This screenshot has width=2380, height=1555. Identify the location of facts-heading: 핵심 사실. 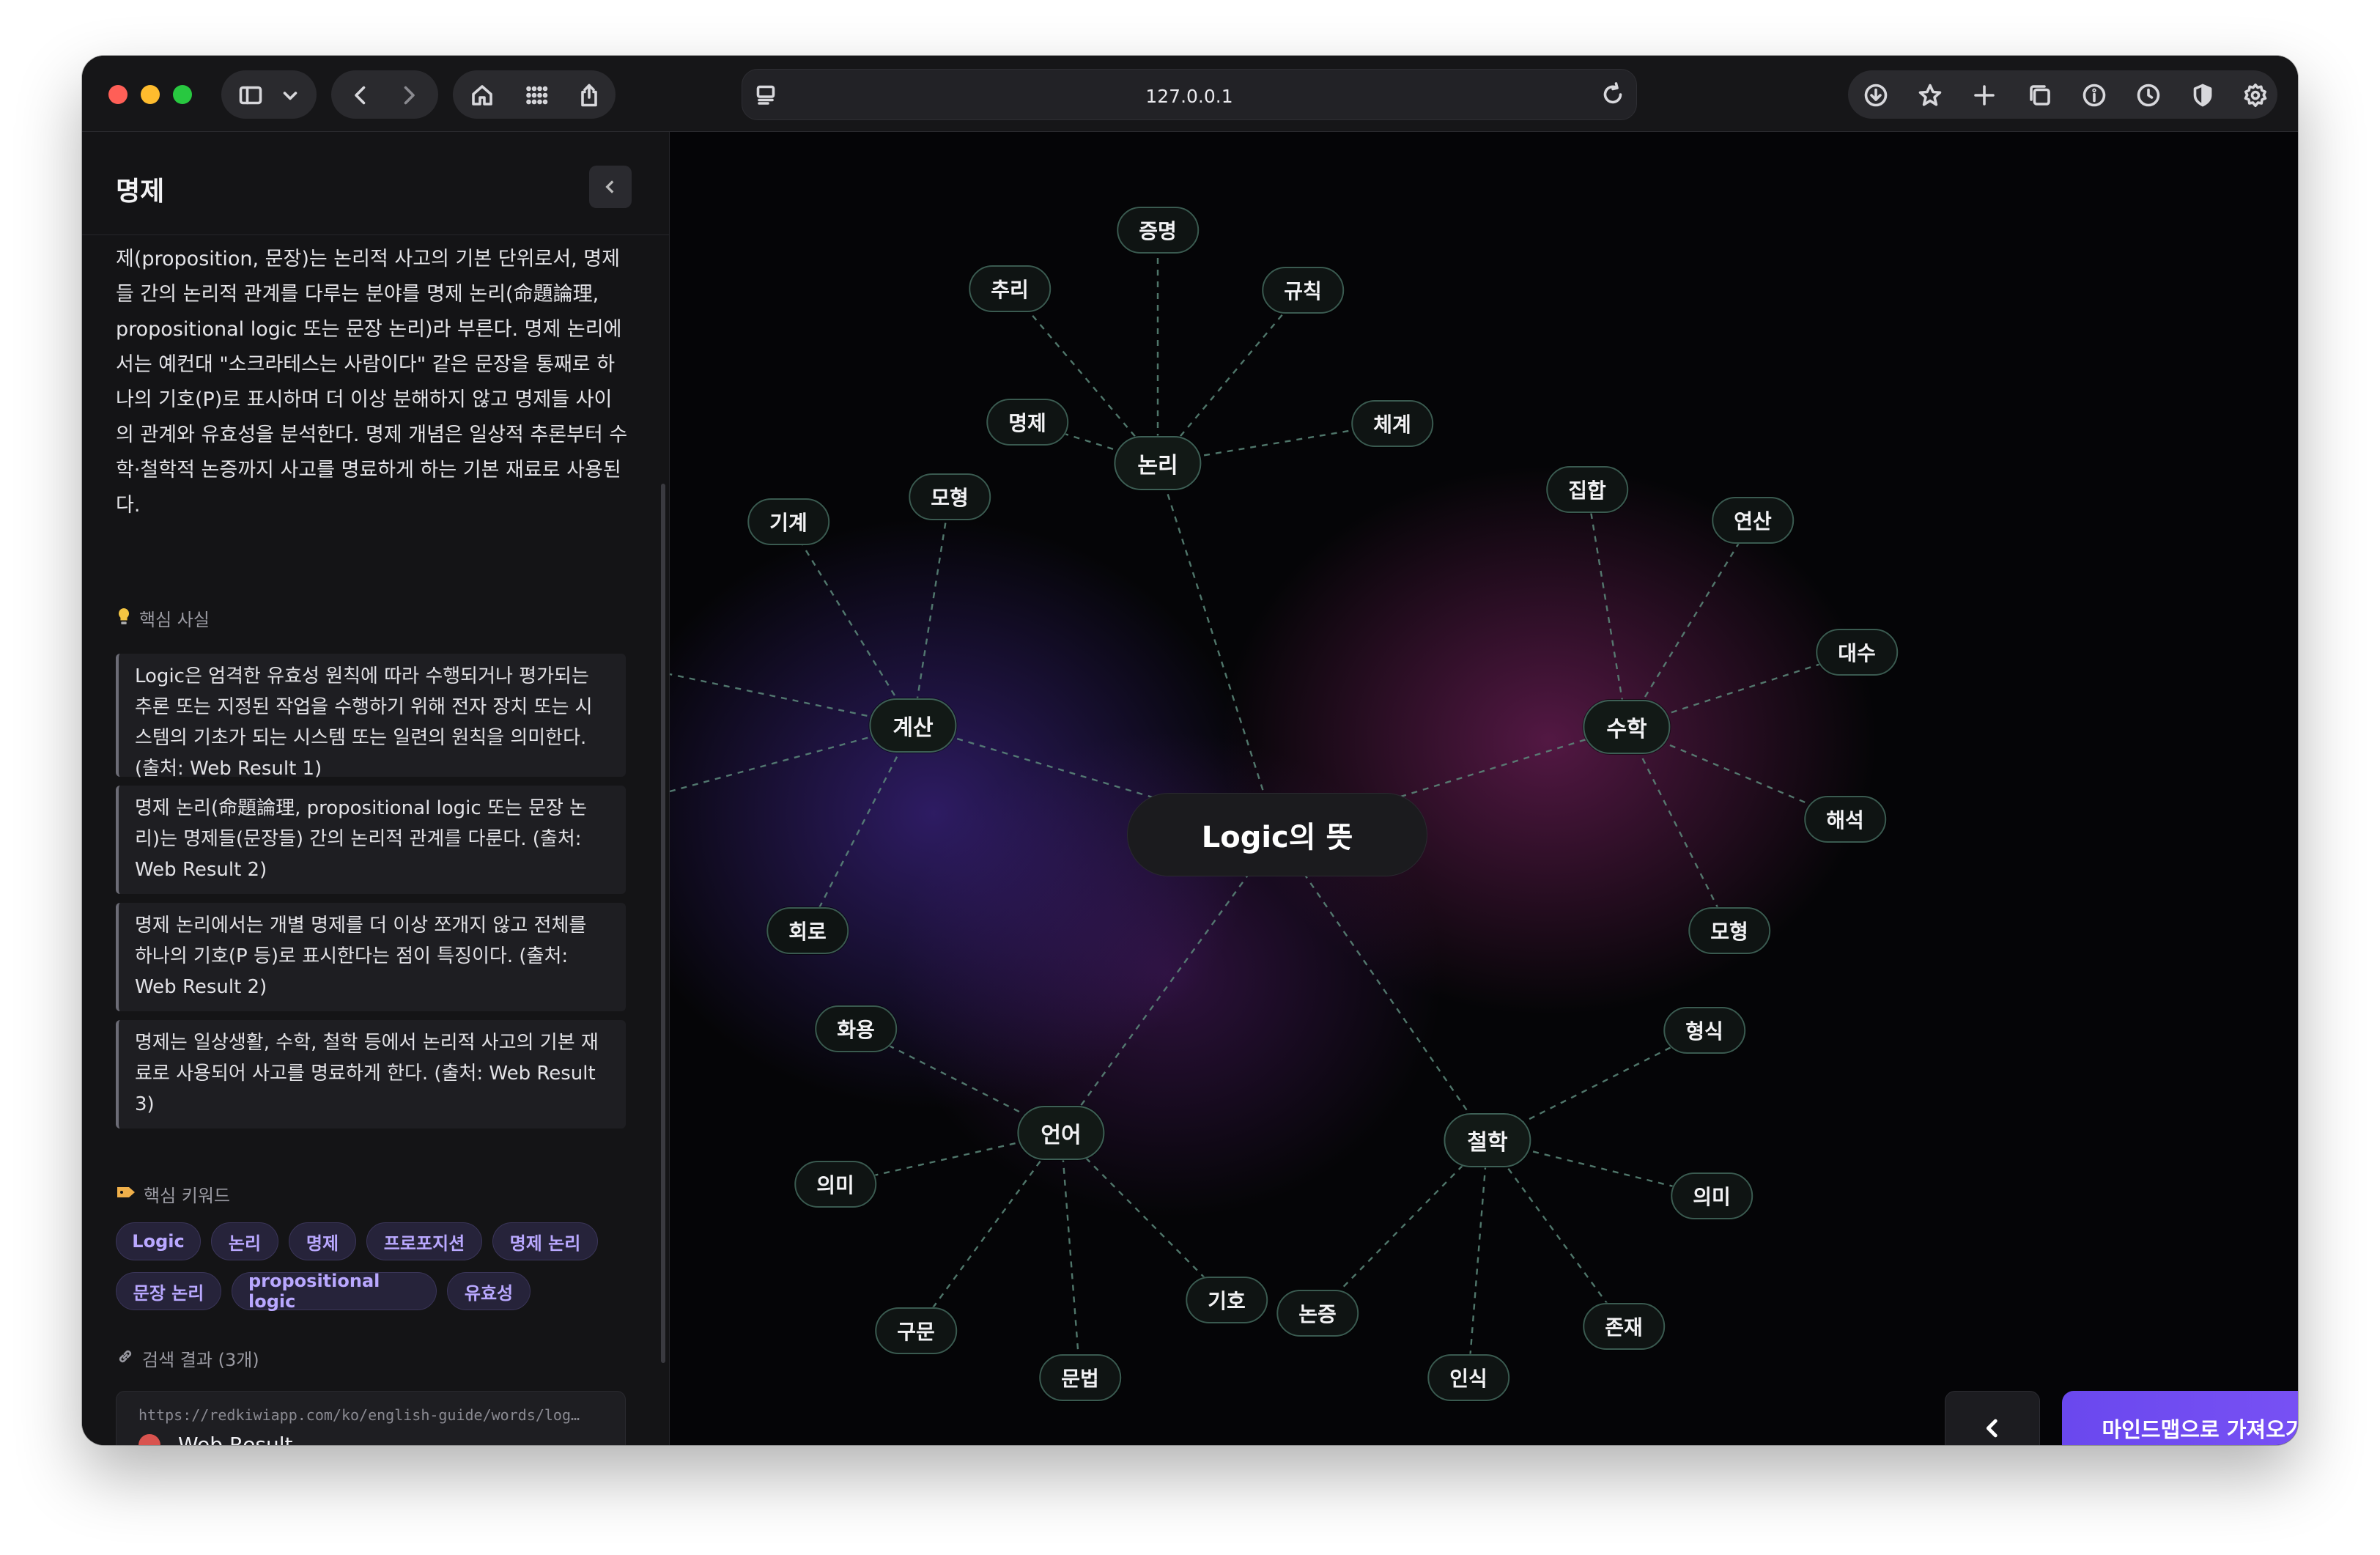
(163, 618).